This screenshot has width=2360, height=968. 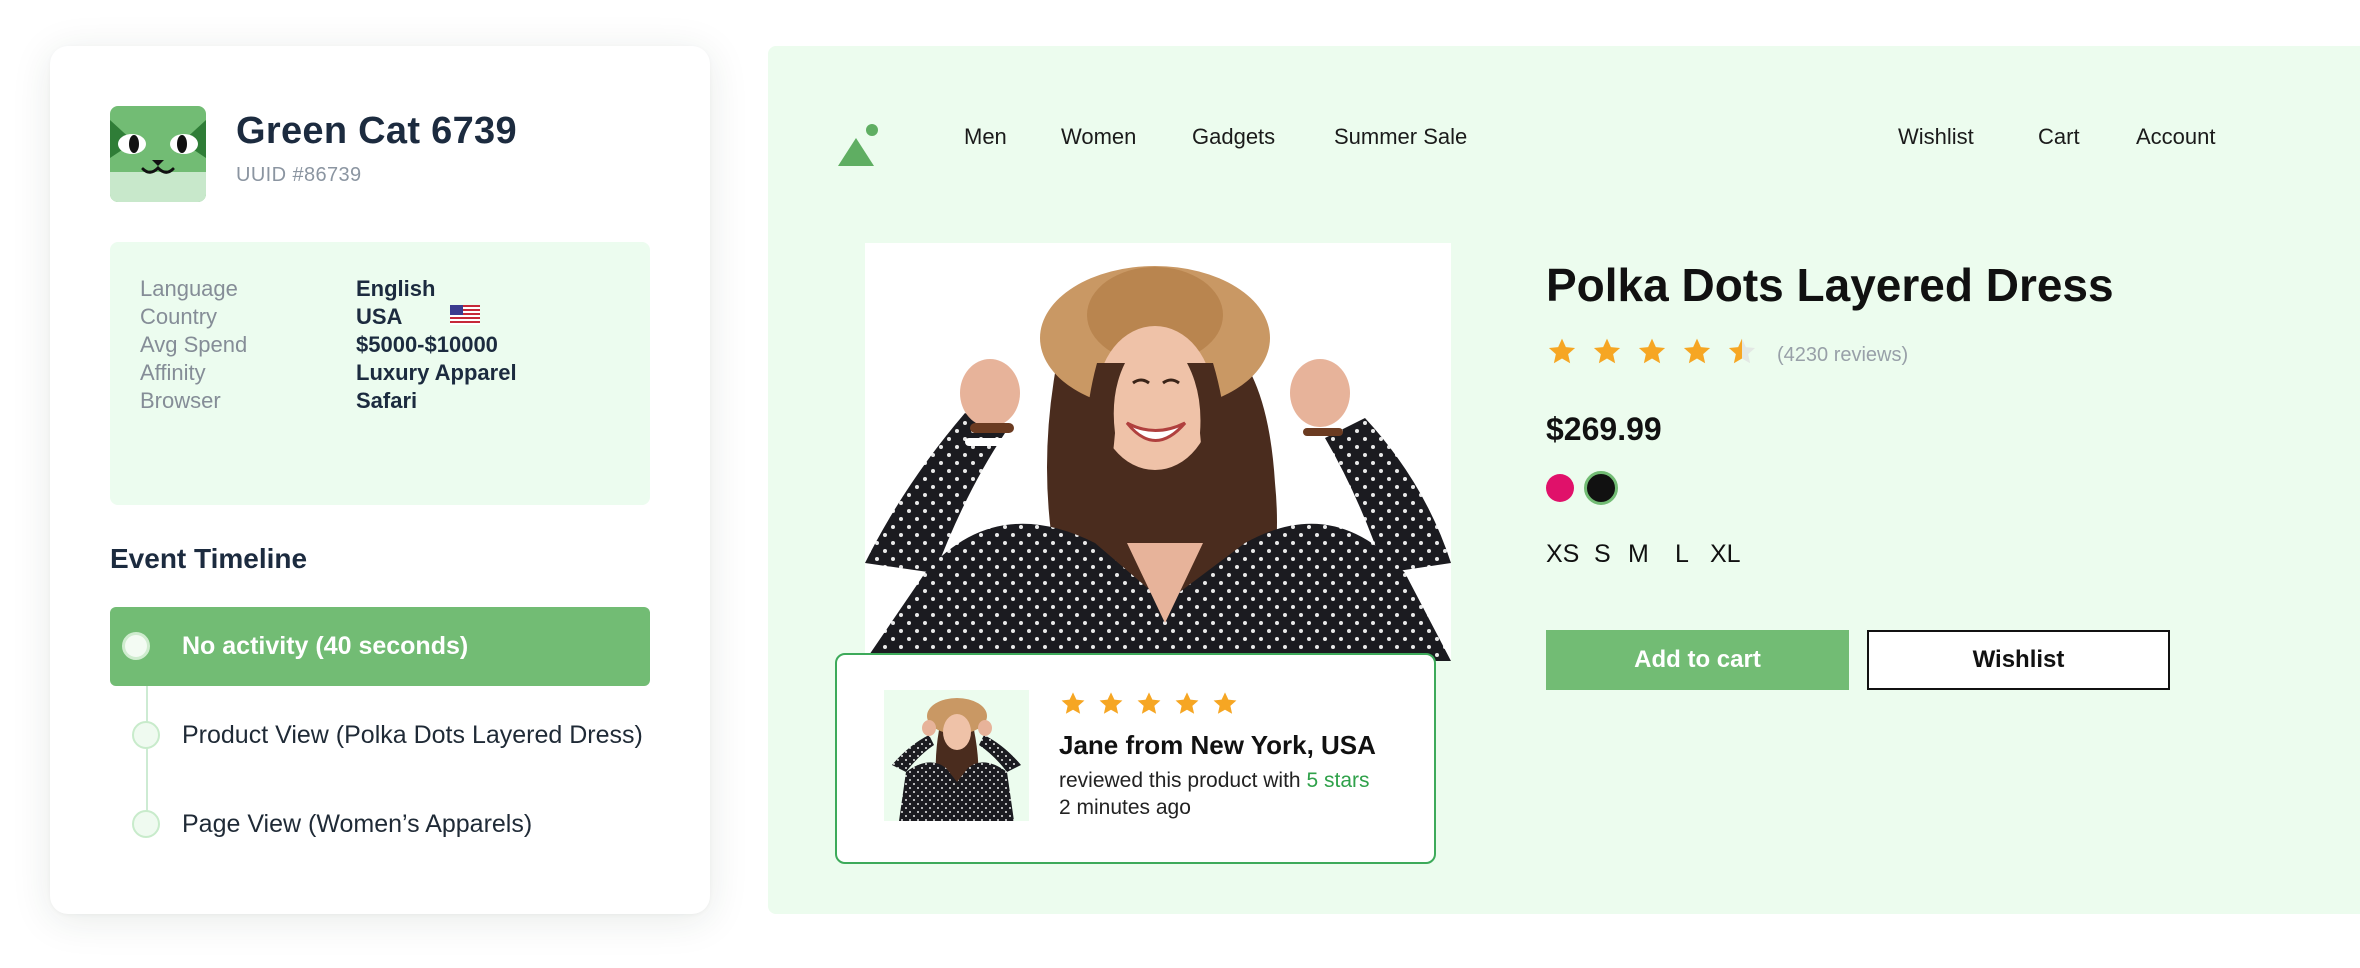 What do you see at coordinates (1233, 137) in the screenshot?
I see `nav-gadgets: Gadgets` at bounding box center [1233, 137].